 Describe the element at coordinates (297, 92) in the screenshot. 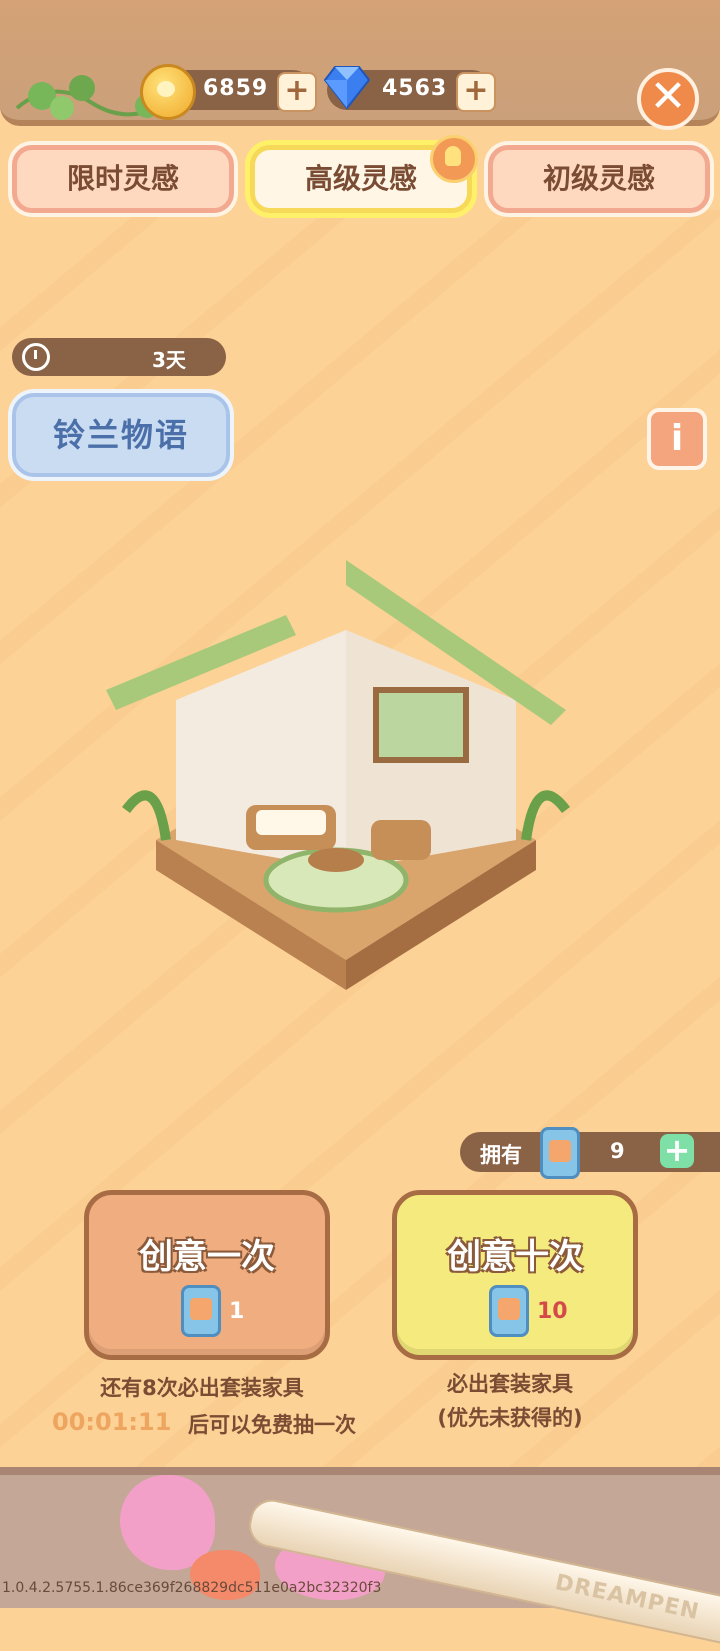

I see `add-coins-button: +` at that location.